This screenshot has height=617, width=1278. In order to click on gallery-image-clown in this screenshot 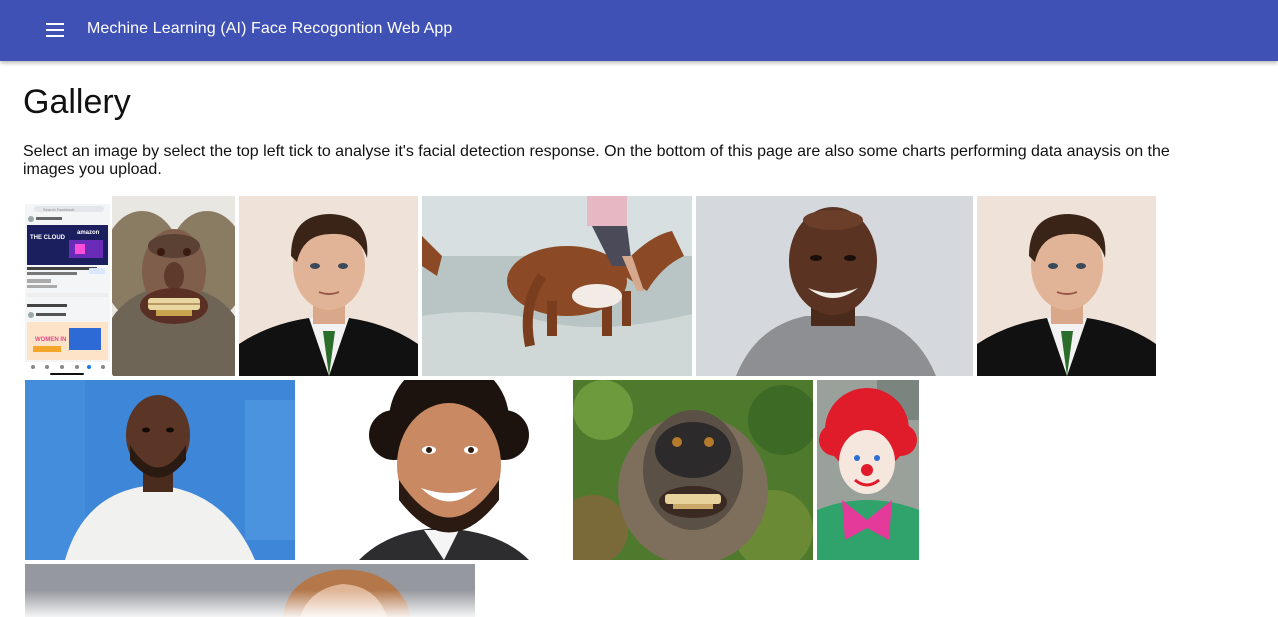, I will do `click(868, 470)`.